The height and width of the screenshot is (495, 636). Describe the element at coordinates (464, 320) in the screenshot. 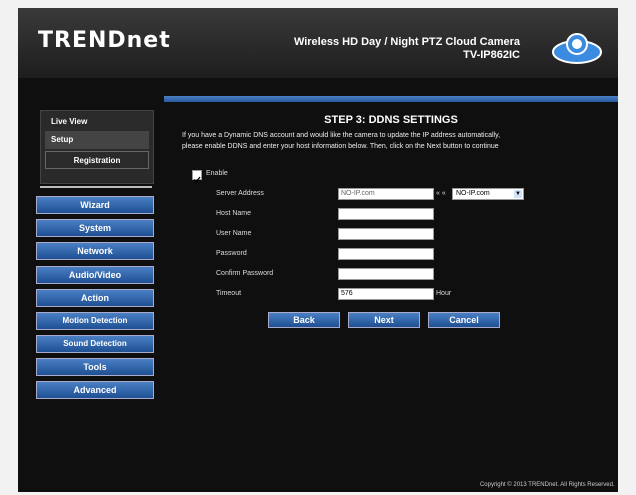

I see `cancel-button: Cancel` at that location.